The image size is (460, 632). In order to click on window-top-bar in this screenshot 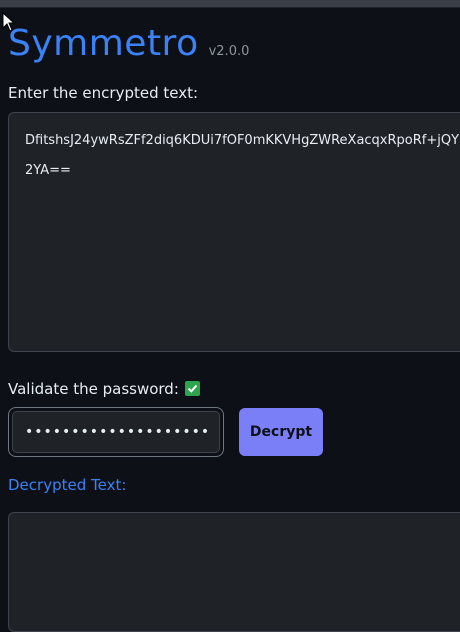, I will do `click(230, 4)`.